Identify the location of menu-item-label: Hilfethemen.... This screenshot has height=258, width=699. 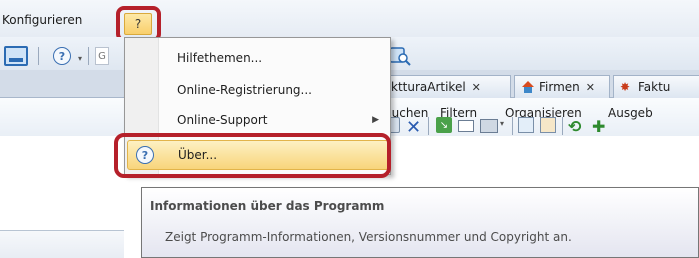
(220, 58).